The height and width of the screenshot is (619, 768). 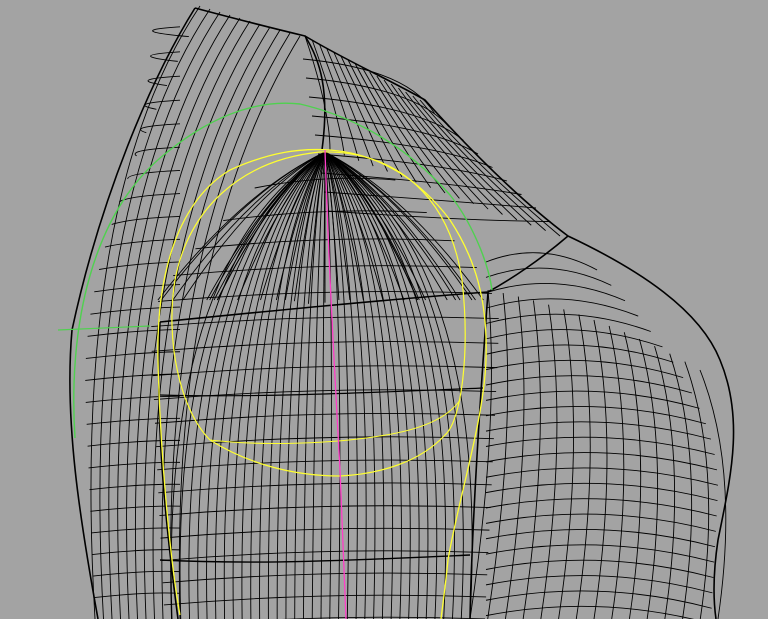 What do you see at coordinates (335, 384) in the screenshot?
I see `magenta-axis-curve` at bounding box center [335, 384].